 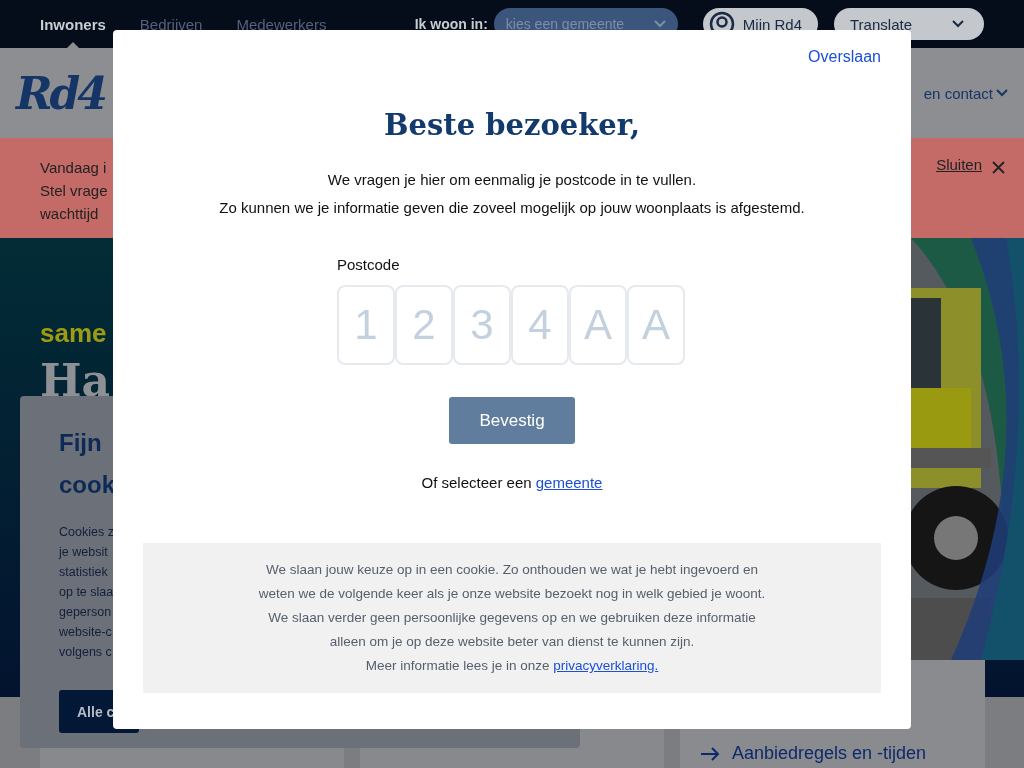 I want to click on quick-link: Aanbiedregels en -tijden, so click(x=813, y=753).